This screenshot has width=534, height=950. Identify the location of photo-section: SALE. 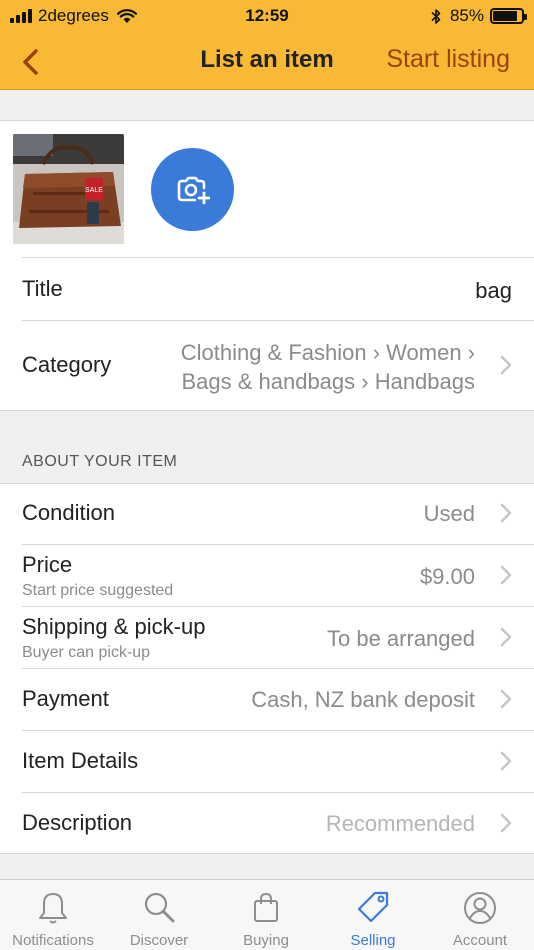
(267, 188).